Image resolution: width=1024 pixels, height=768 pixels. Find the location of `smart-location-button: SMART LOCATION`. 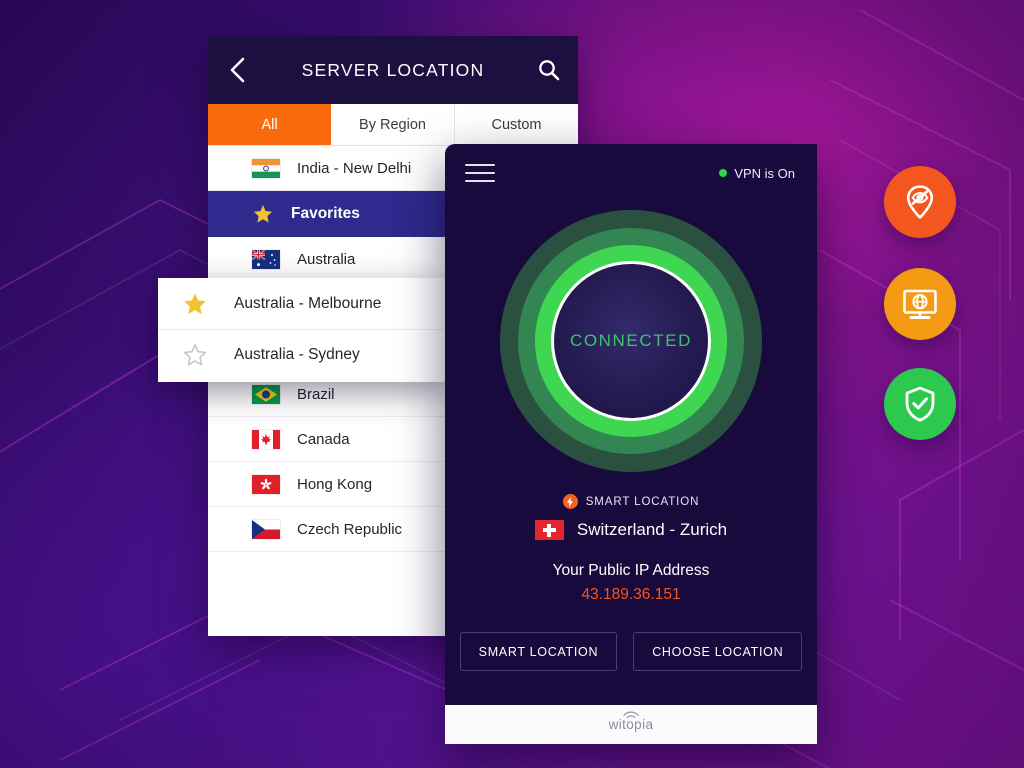

smart-location-button: SMART LOCATION is located at coordinates (538, 651).